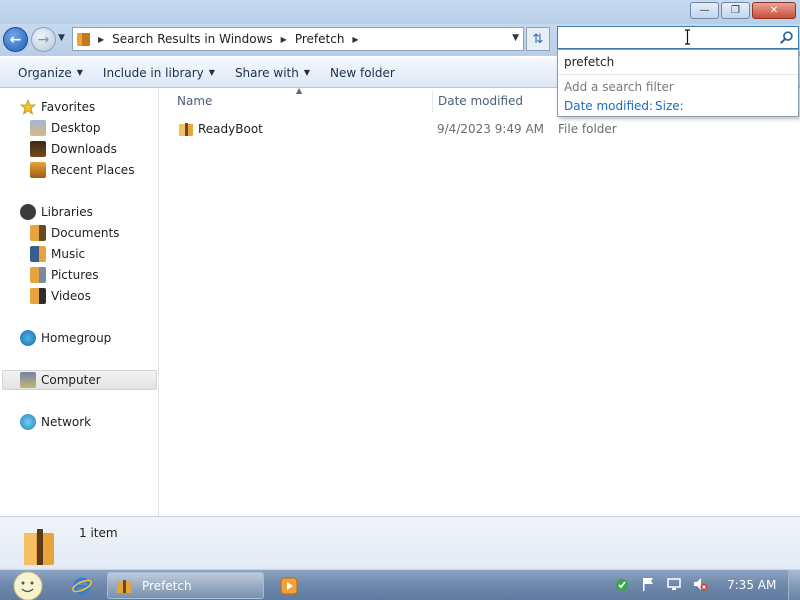 This screenshot has height=600, width=800. What do you see at coordinates (266, 72) in the screenshot?
I see `share-with-label: Share with` at bounding box center [266, 72].